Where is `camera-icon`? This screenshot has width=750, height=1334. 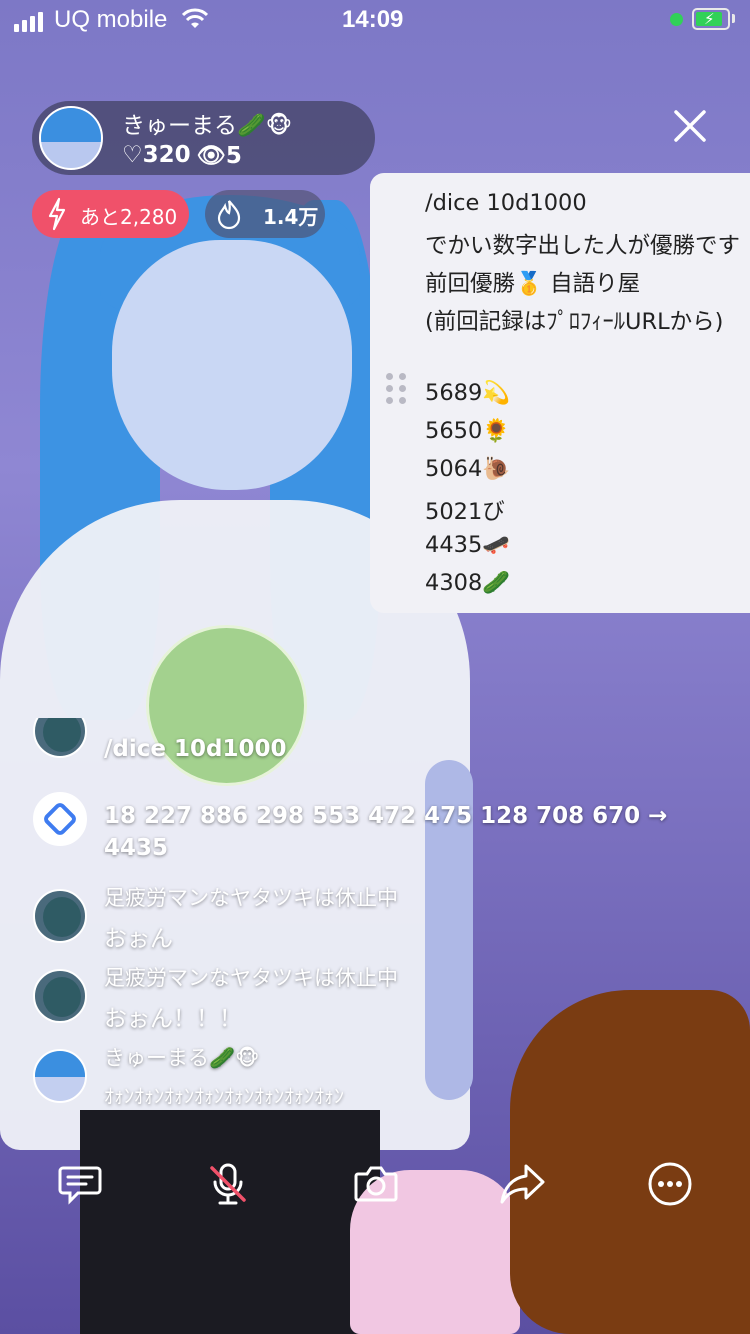 camera-icon is located at coordinates (376, 1184).